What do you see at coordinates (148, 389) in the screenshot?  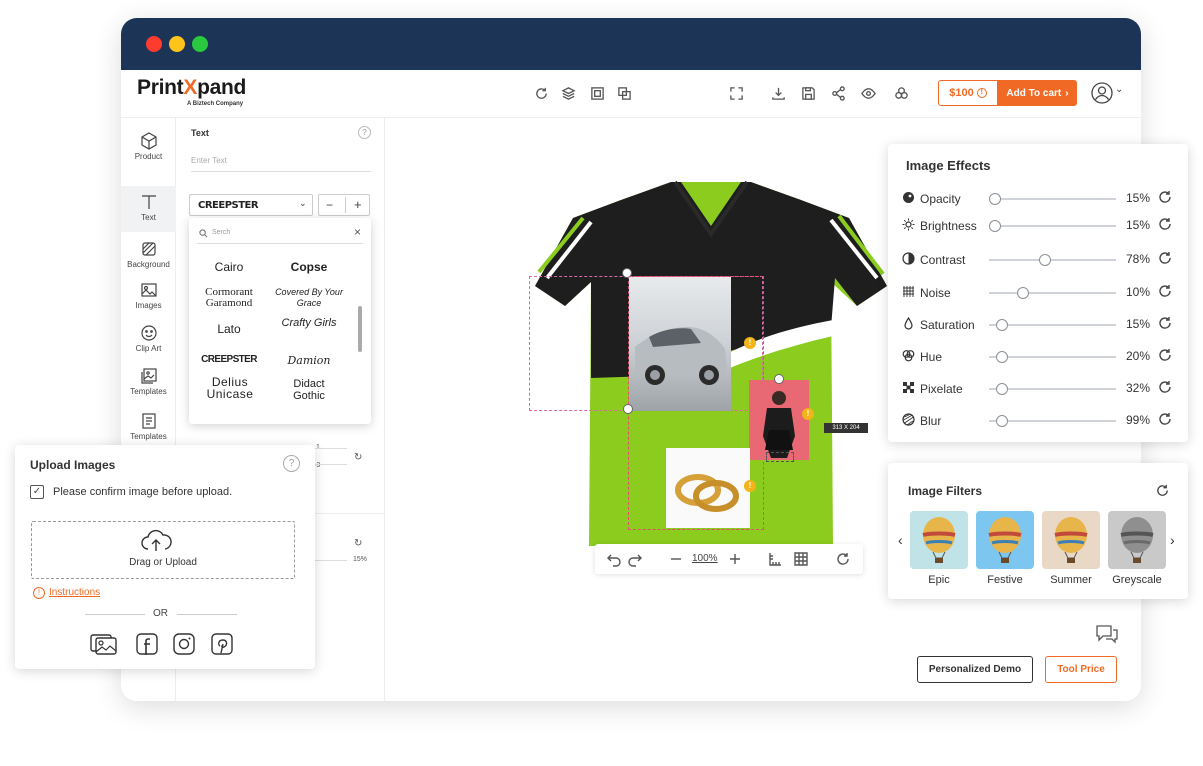 I see `sidebar-item-templates: Templates` at bounding box center [148, 389].